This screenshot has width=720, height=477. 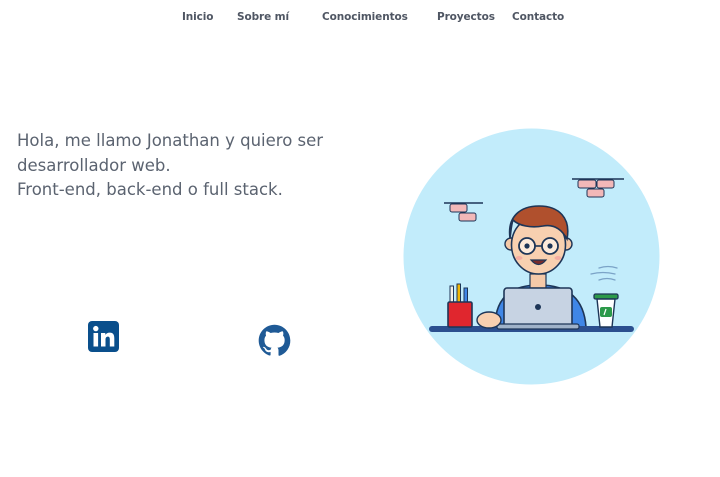 What do you see at coordinates (150, 189) in the screenshot?
I see `intro-line-3: Front-end, back-end o full stack.` at bounding box center [150, 189].